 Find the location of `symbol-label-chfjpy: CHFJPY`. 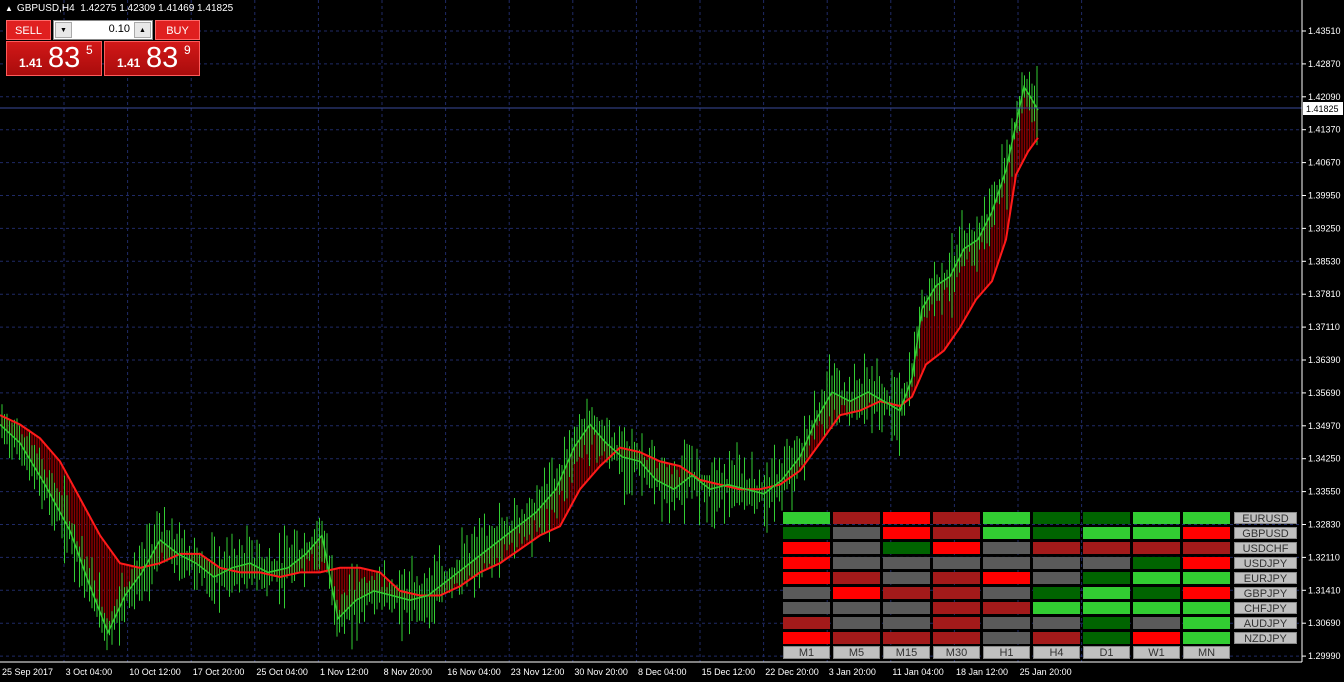

symbol-label-chfjpy: CHFJPY is located at coordinates (1265, 608).